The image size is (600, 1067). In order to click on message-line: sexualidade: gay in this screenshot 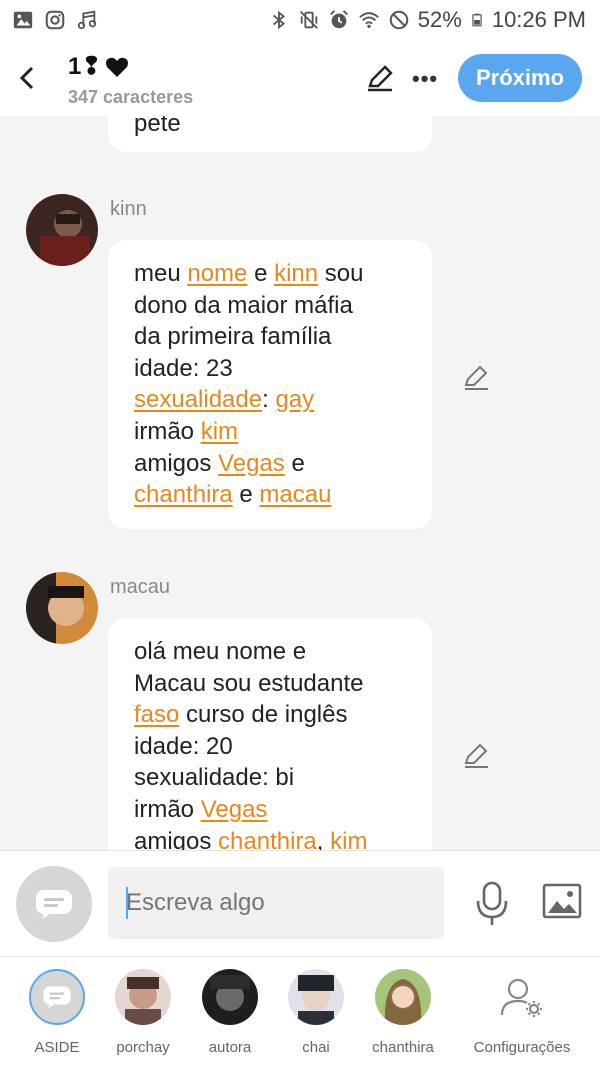, I will do `click(275, 400)`.